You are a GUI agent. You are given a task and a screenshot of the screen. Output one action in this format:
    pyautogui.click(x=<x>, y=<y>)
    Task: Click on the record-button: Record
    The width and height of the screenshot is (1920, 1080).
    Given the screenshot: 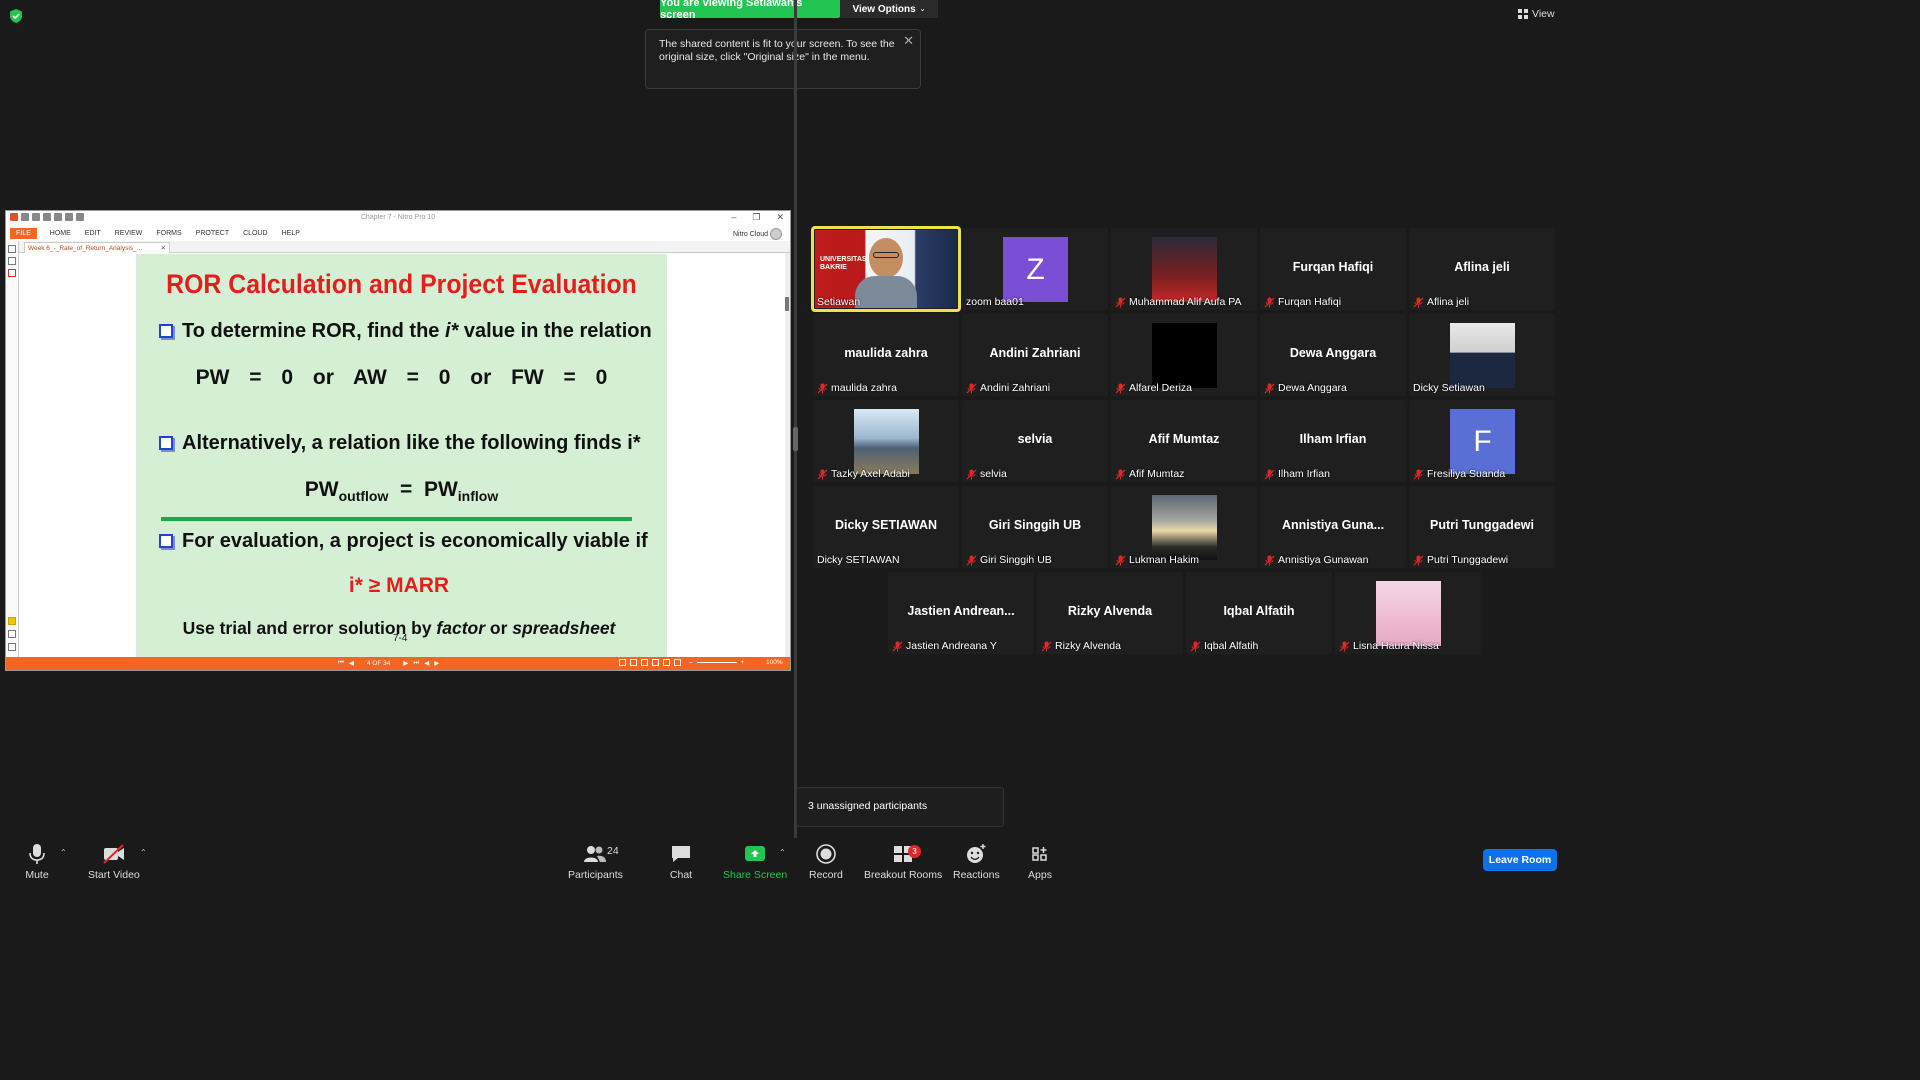 What is the action you would take?
    pyautogui.click(x=826, y=861)
    